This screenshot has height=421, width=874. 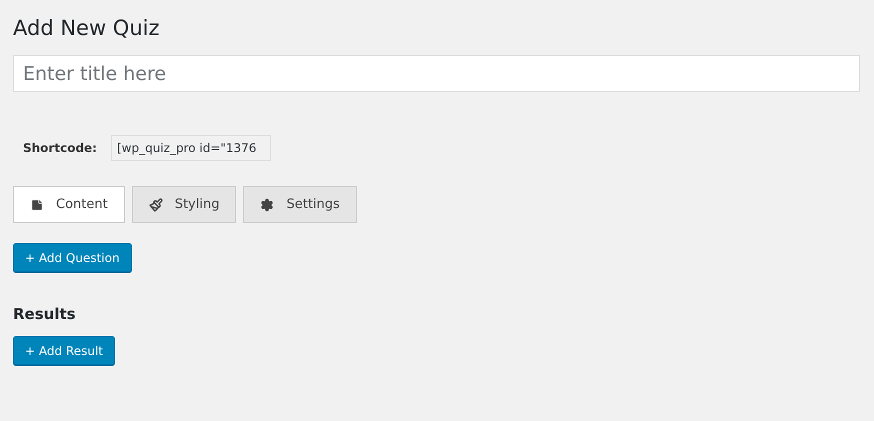 What do you see at coordinates (72, 257) in the screenshot?
I see `add-question-button: + Add Question` at bounding box center [72, 257].